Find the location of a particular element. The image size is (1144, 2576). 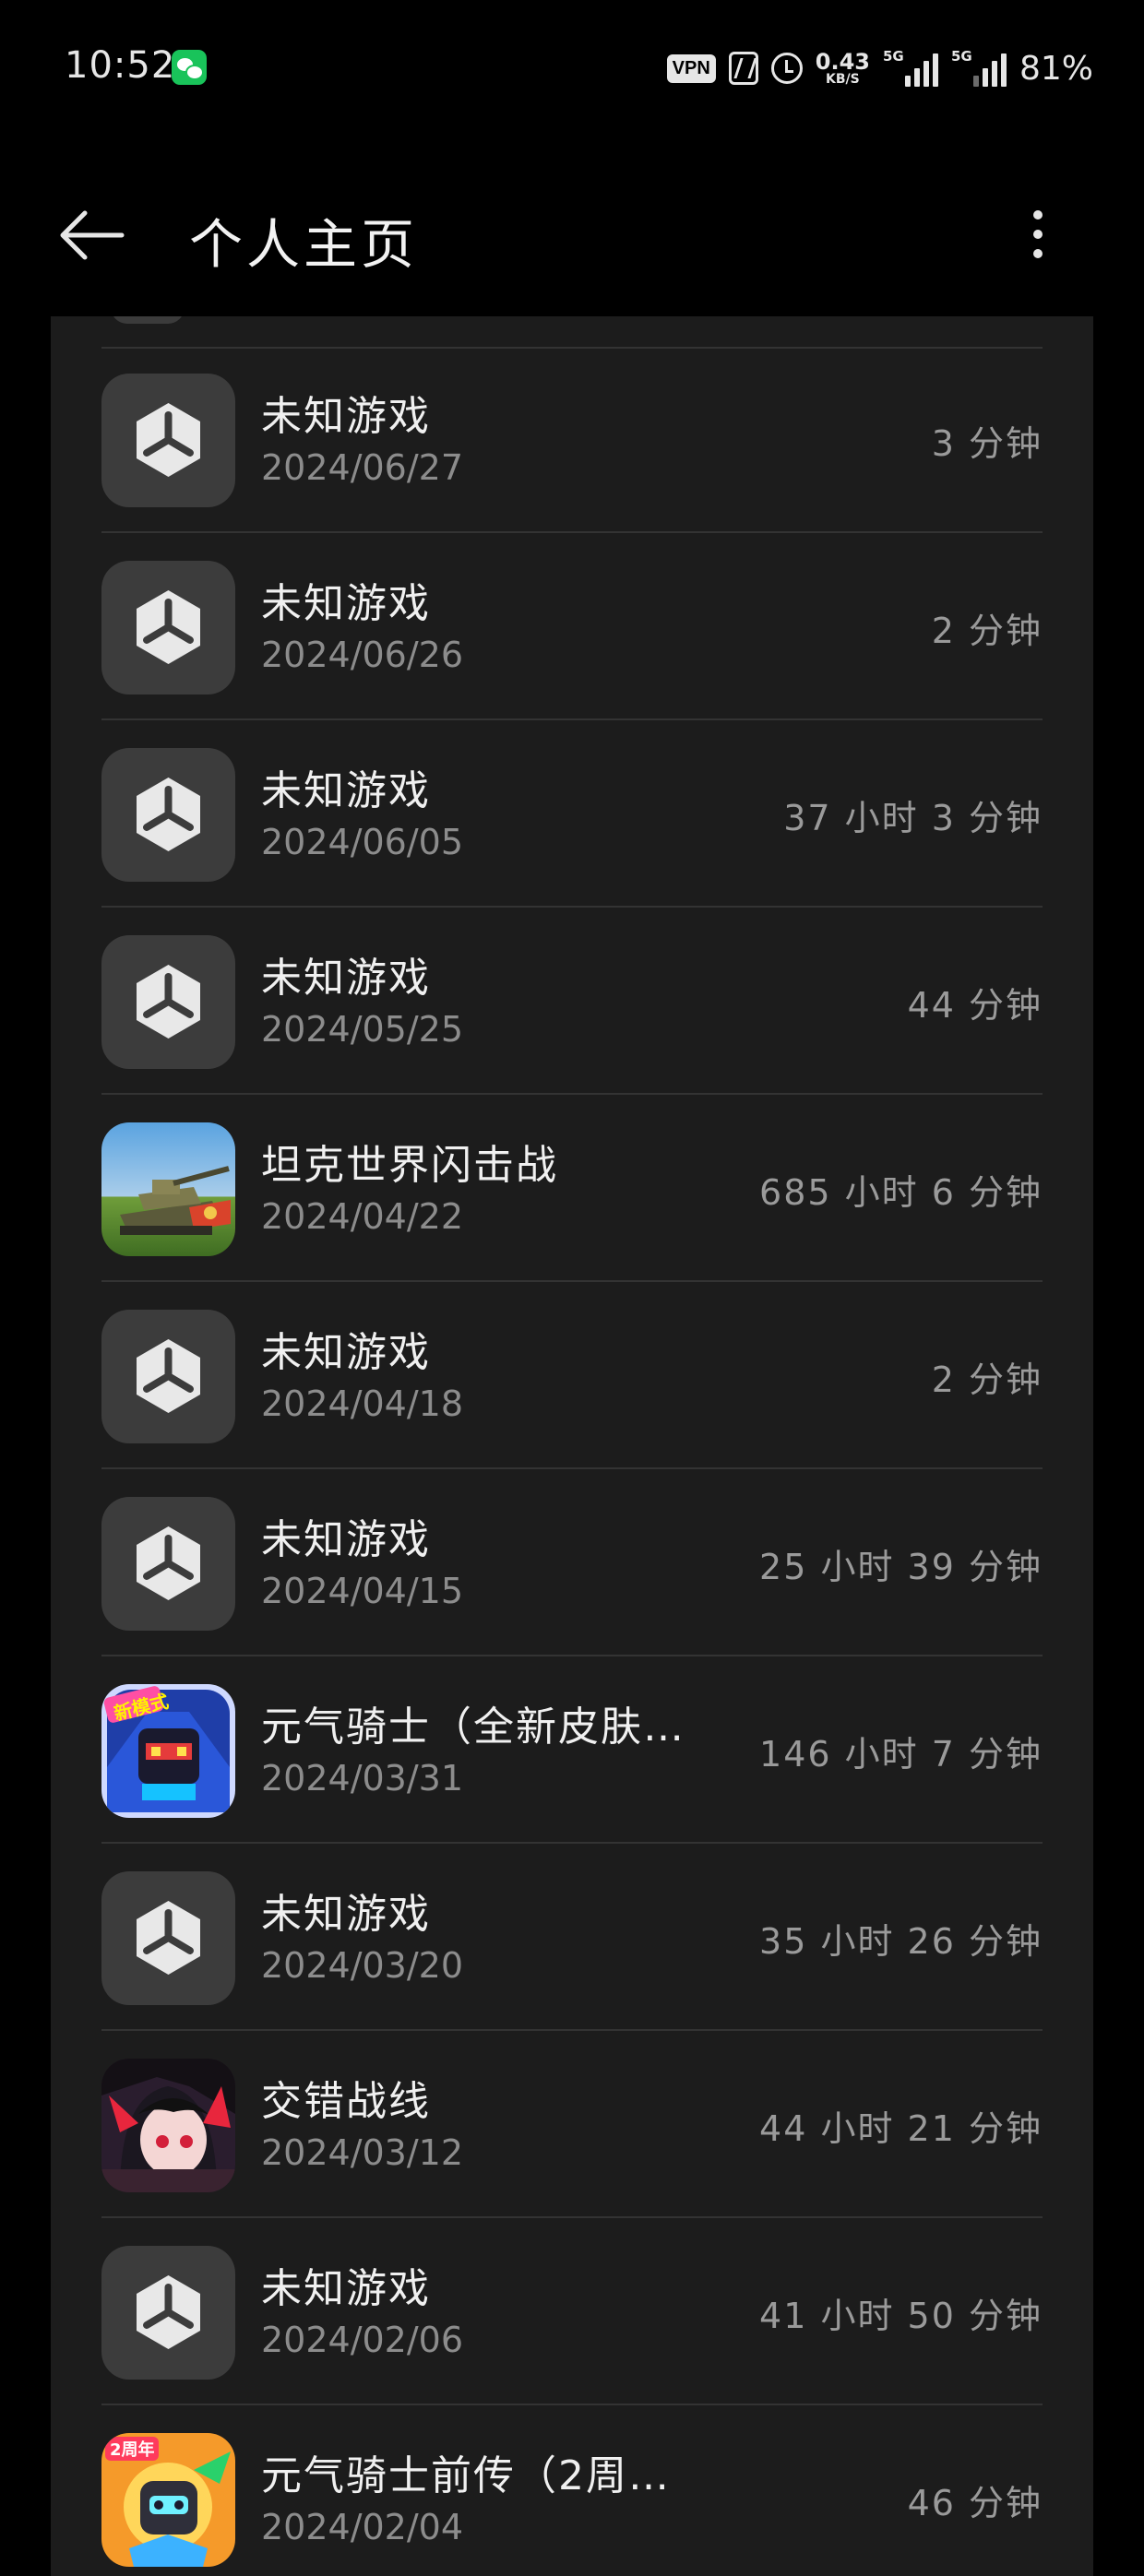

wechat-icon is located at coordinates (190, 67).